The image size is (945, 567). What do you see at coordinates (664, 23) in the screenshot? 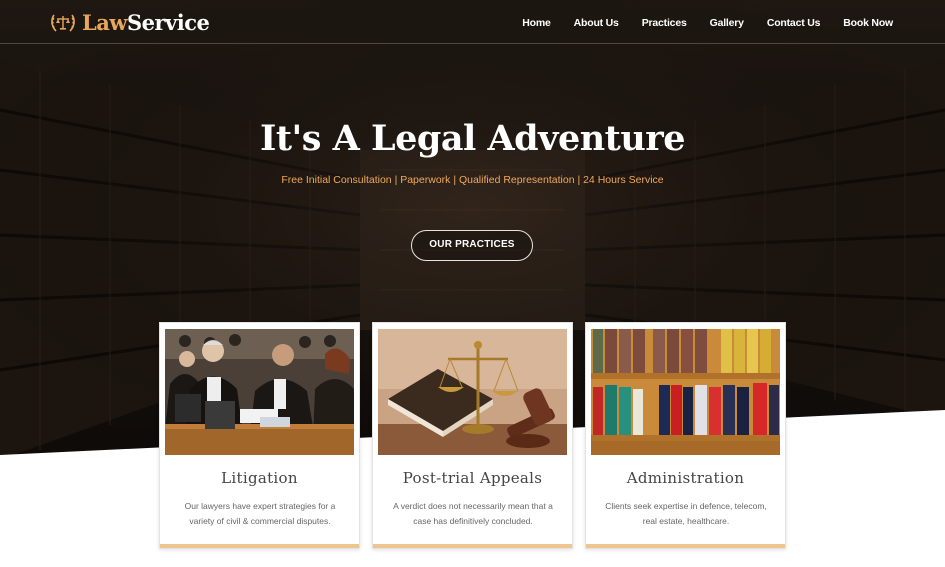
I see `nav-practices: Practices` at bounding box center [664, 23].